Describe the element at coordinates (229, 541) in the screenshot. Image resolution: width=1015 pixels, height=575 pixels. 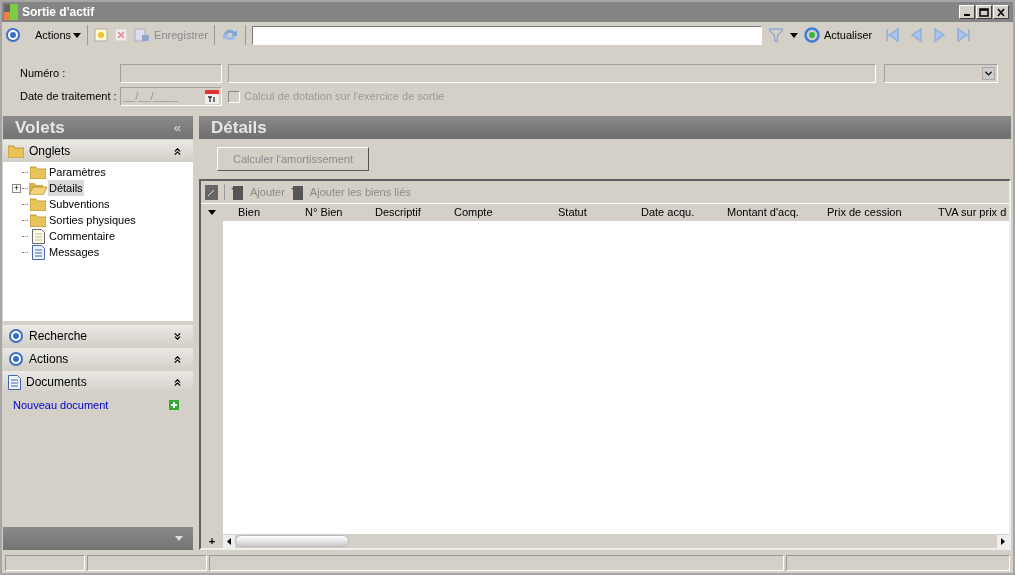
I see `scroll-left-icon` at that location.